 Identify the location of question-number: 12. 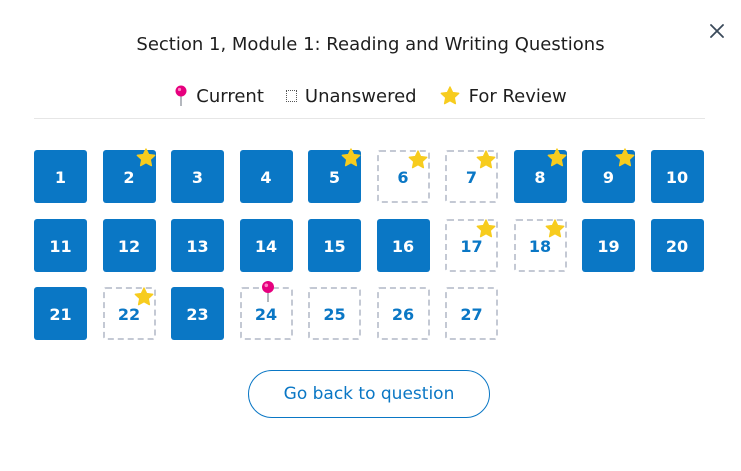
(129, 246).